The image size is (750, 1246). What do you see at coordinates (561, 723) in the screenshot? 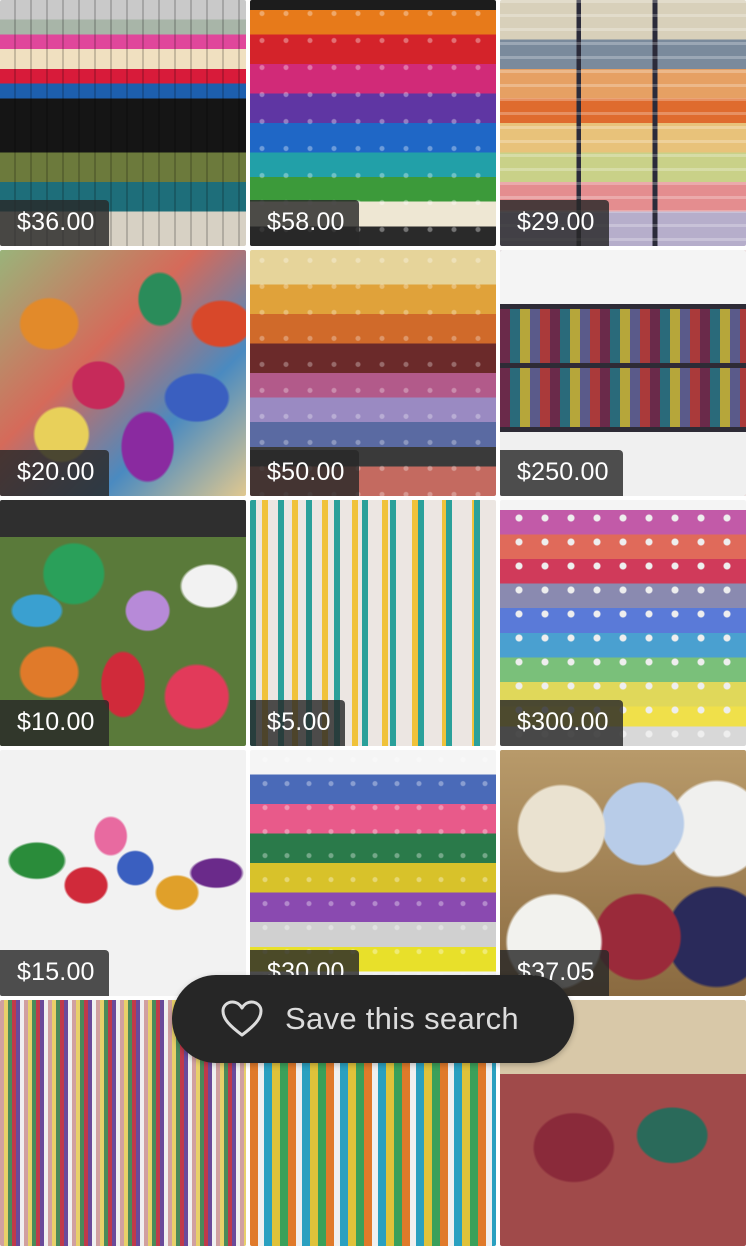
I see `price-tag: $300.00` at bounding box center [561, 723].